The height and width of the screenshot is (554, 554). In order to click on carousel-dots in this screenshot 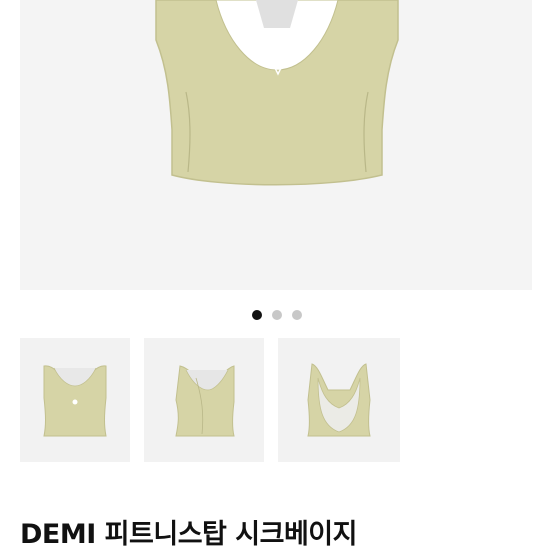, I will do `click(277, 316)`.